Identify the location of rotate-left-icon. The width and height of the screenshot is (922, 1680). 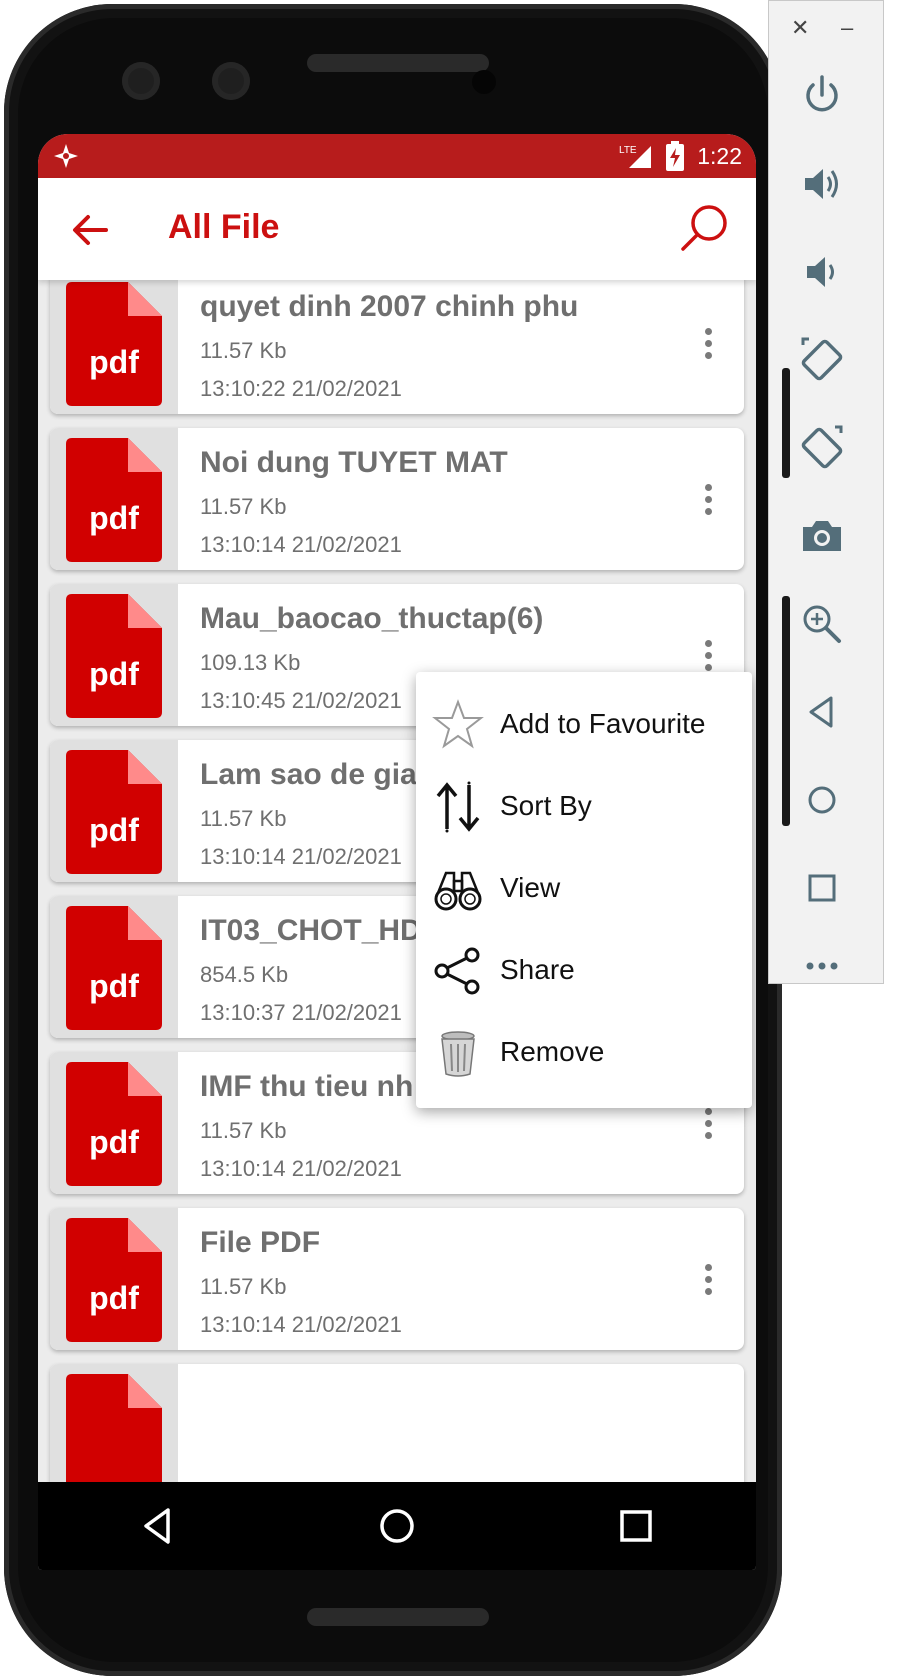
(822, 360).